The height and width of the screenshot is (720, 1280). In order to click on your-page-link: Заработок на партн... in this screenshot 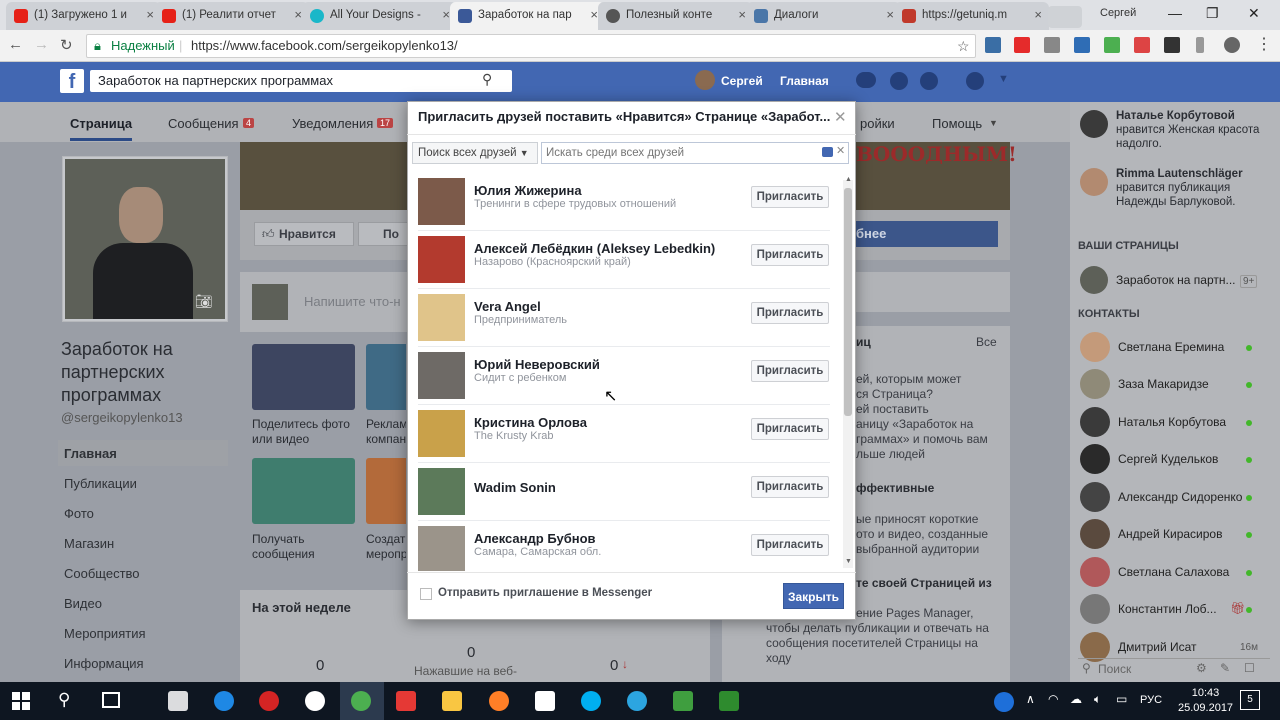, I will do `click(1176, 280)`.